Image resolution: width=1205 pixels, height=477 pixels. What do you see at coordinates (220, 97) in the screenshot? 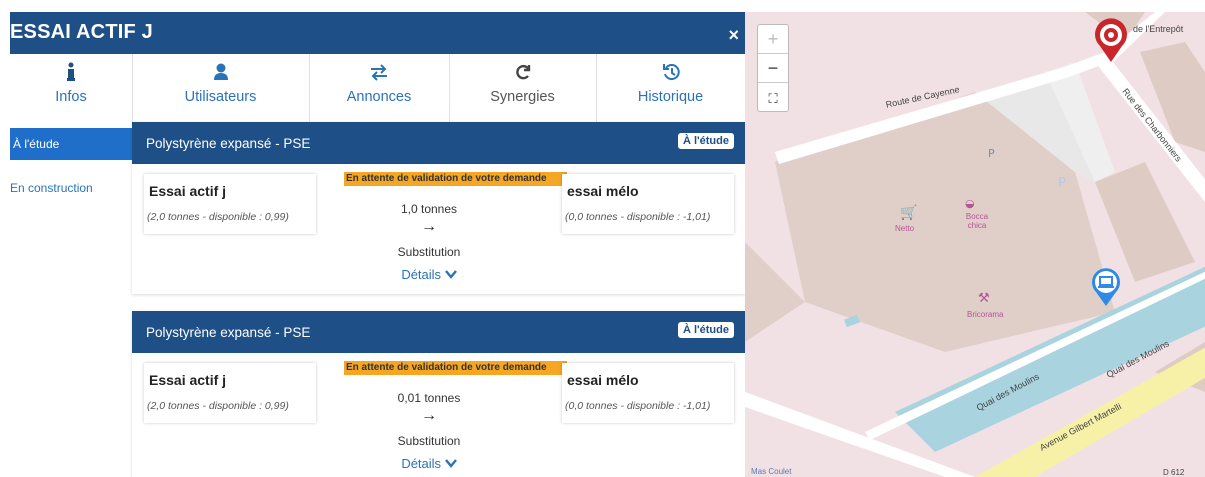
I see `tab-label: Utilisateurs` at bounding box center [220, 97].